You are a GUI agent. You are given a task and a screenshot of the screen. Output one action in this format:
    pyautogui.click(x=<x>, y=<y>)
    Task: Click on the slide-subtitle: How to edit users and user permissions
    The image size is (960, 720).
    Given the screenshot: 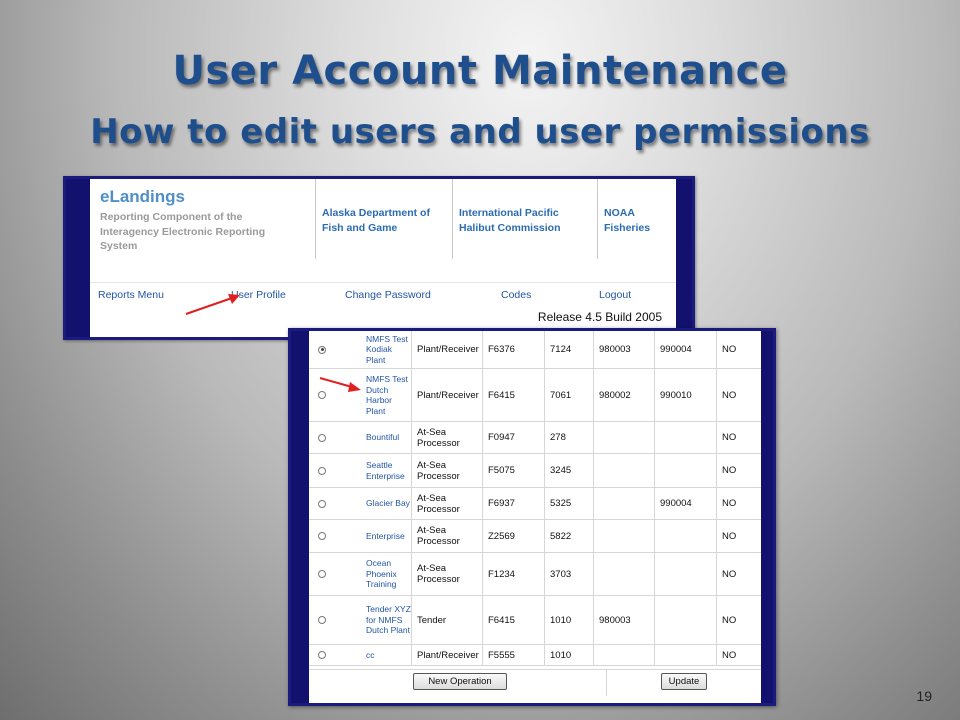 What is the action you would take?
    pyautogui.click(x=480, y=132)
    